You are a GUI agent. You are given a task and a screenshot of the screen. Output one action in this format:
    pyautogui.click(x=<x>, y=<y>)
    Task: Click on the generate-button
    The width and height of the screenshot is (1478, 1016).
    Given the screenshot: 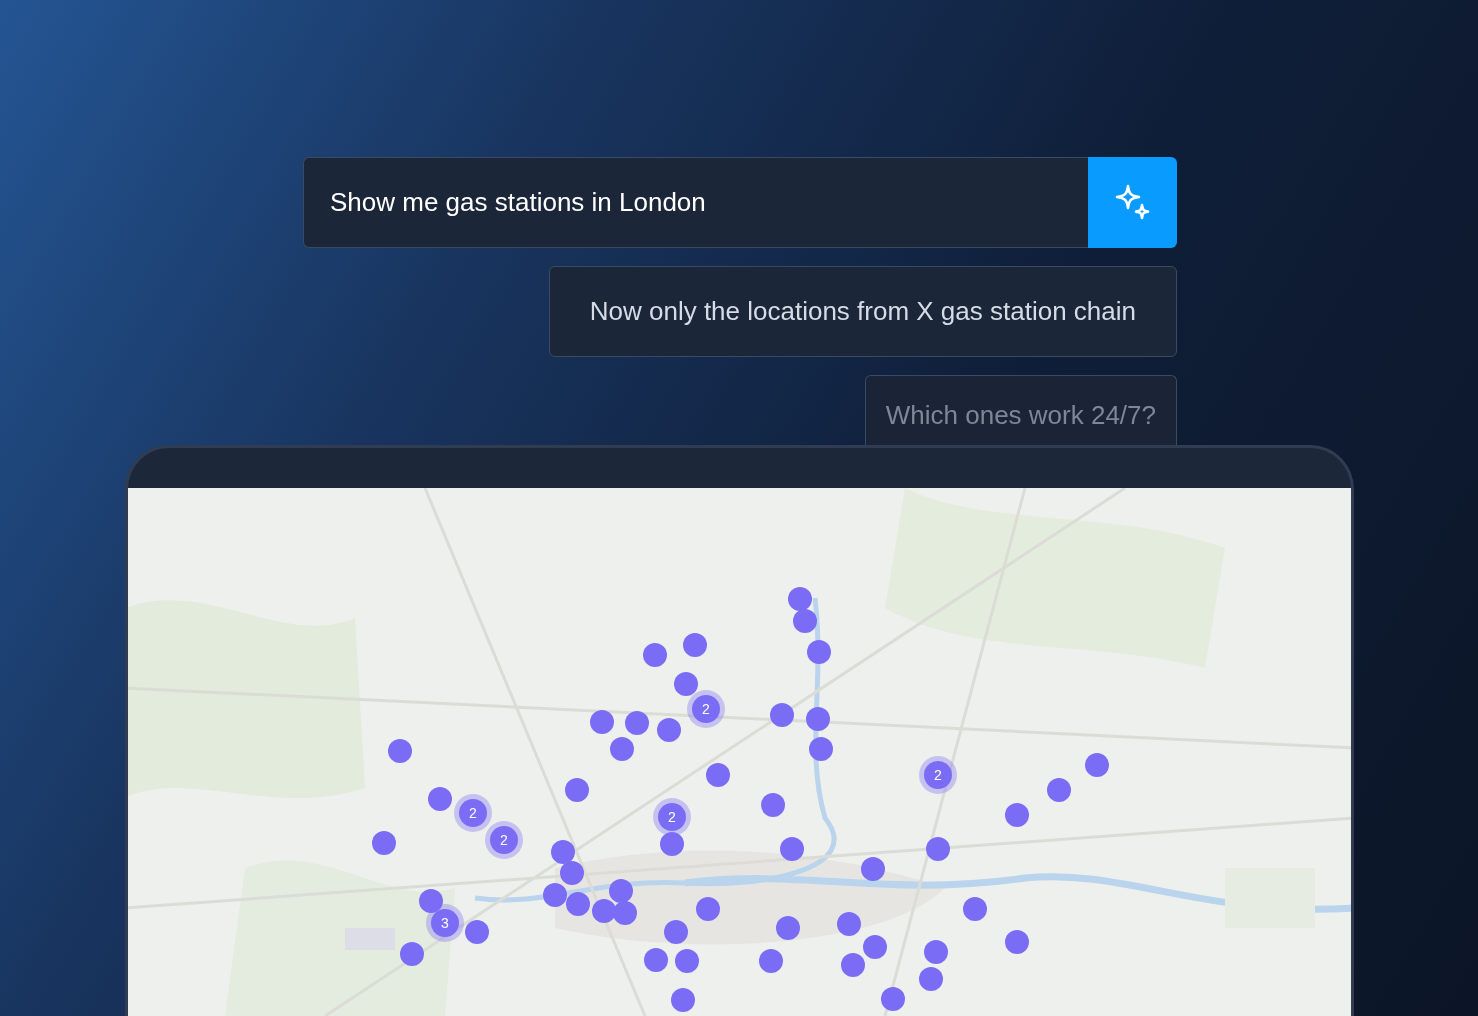 What is the action you would take?
    pyautogui.click(x=1132, y=202)
    